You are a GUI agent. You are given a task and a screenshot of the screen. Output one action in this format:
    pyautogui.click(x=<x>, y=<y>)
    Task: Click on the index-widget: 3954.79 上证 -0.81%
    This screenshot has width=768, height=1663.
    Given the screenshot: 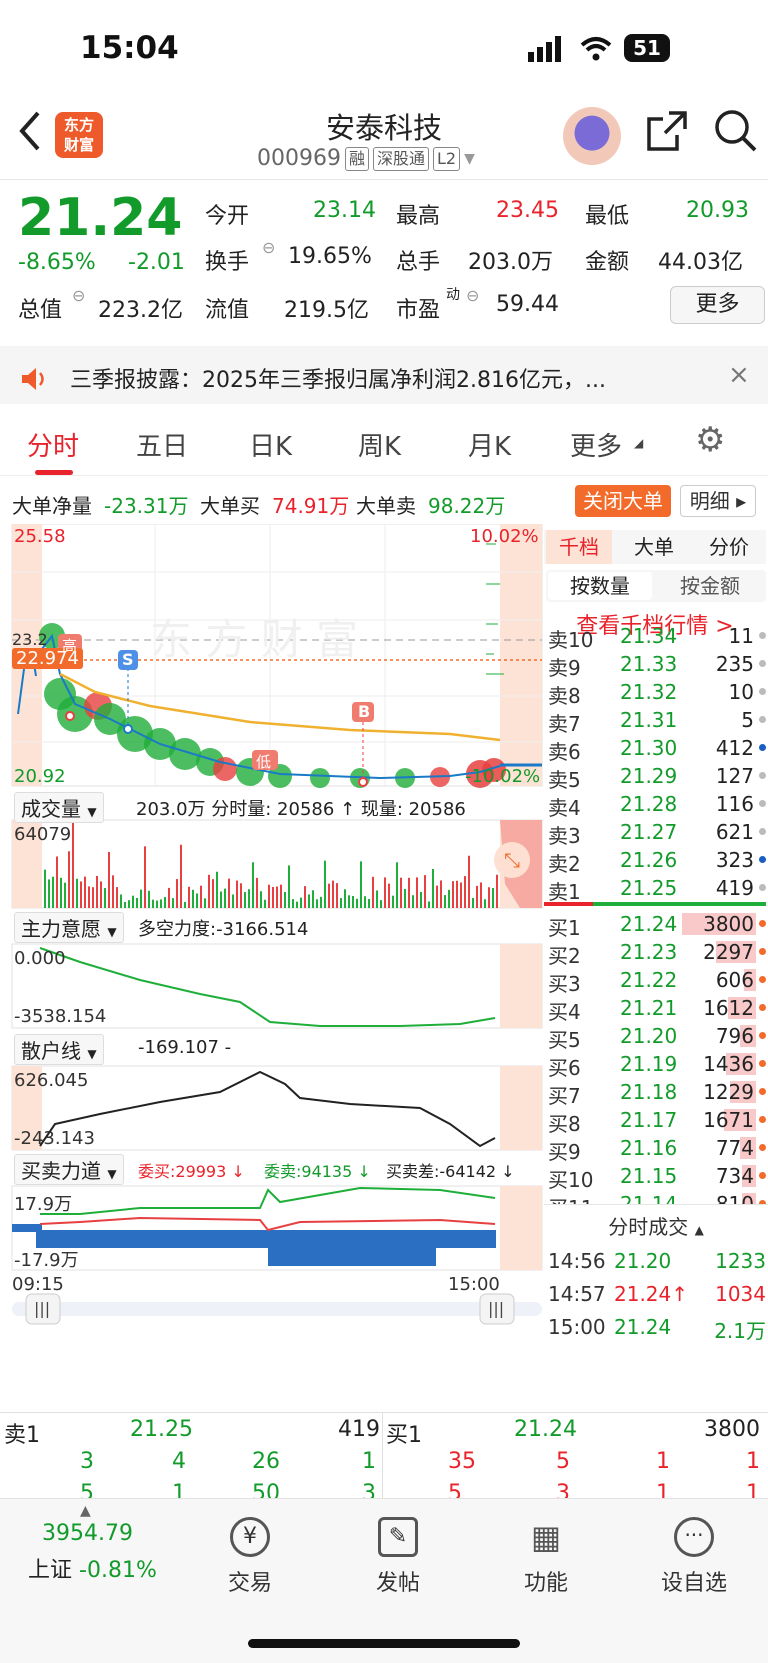 What is the action you would take?
    pyautogui.click(x=92, y=1552)
    